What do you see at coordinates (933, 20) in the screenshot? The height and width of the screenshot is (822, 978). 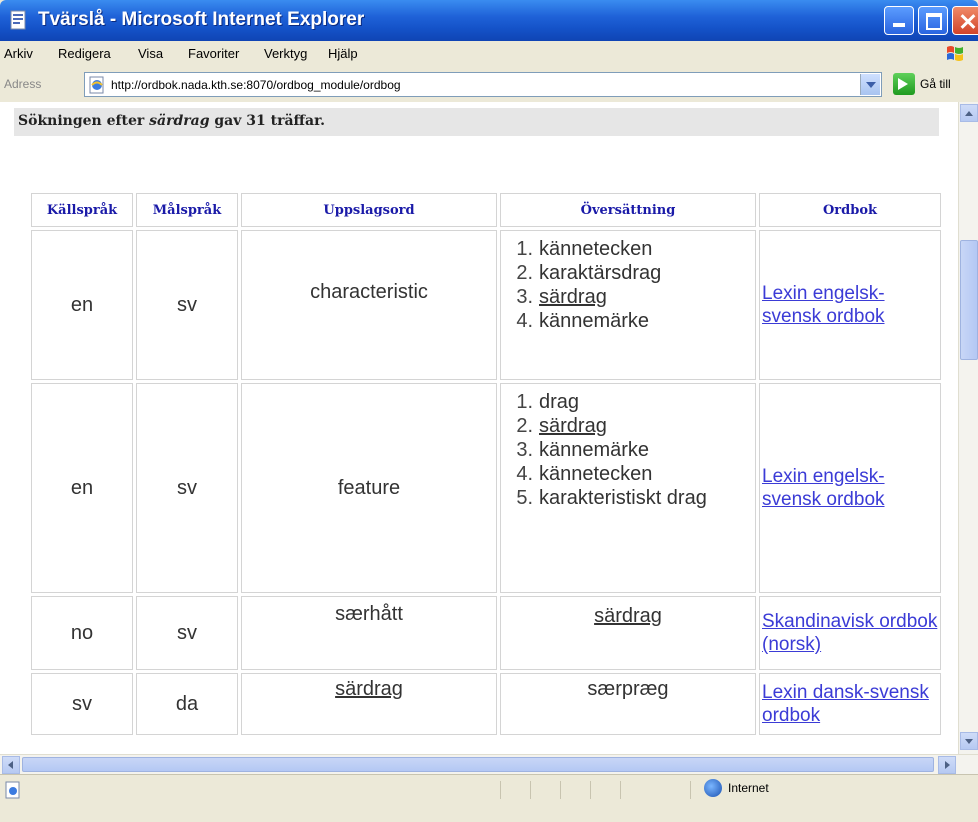 I see `maximize-button` at bounding box center [933, 20].